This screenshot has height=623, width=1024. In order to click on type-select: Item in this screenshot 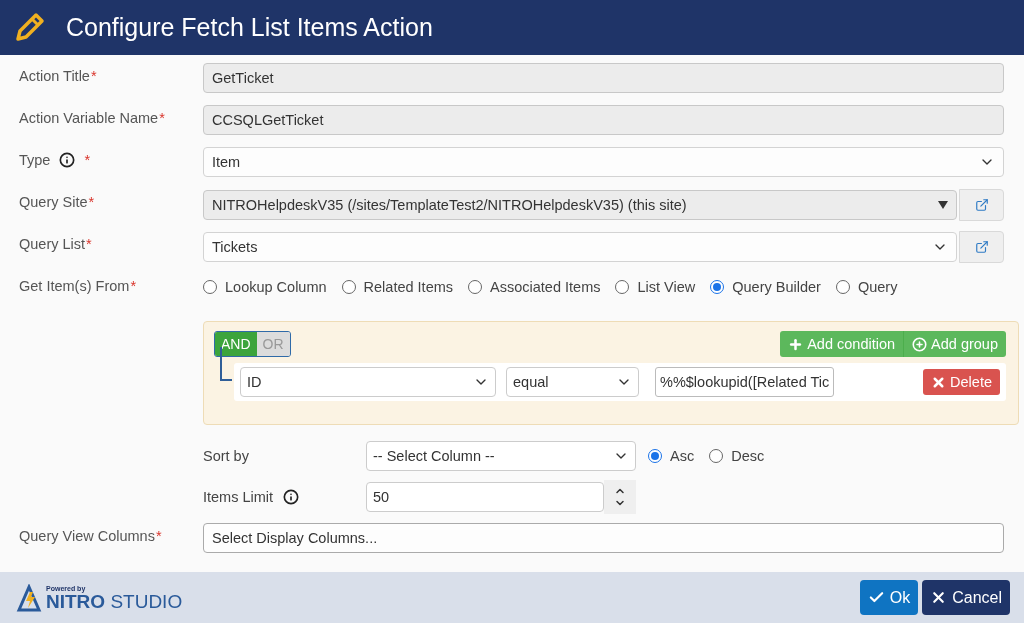, I will do `click(603, 162)`.